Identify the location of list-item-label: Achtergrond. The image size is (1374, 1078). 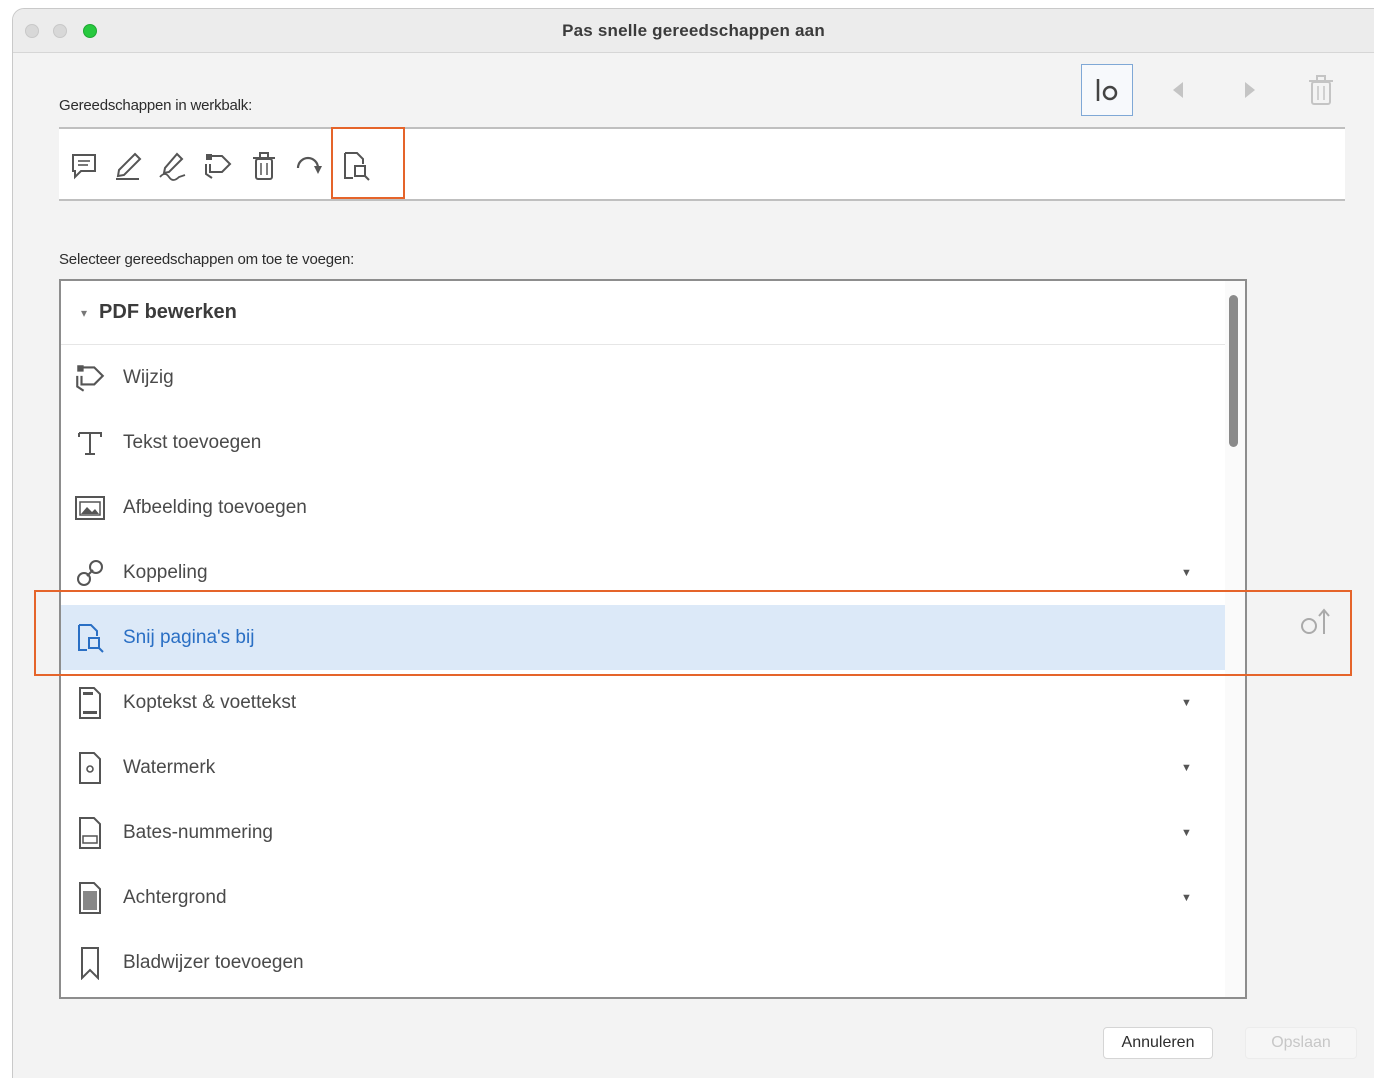
(175, 897).